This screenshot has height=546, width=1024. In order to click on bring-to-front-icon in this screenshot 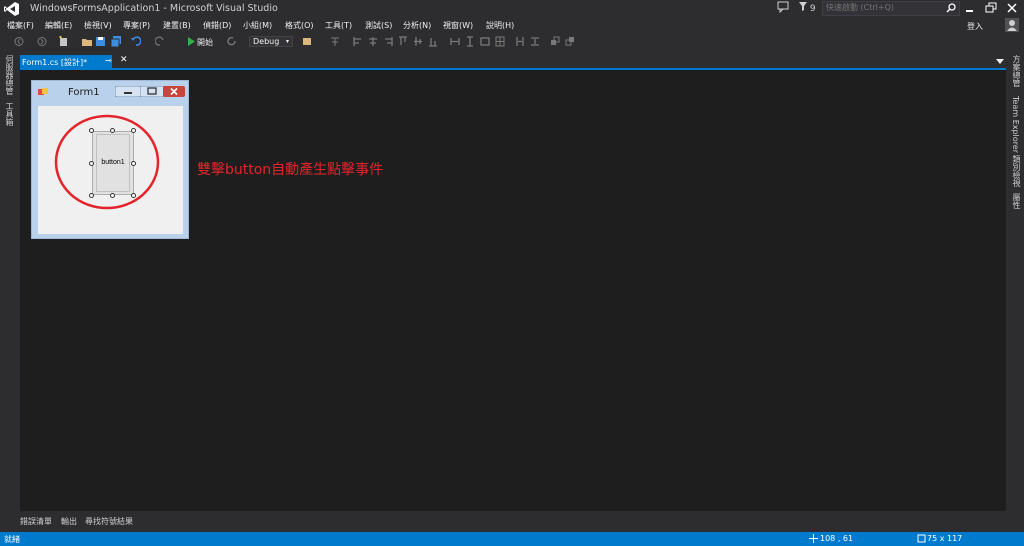, I will do `click(555, 41)`.